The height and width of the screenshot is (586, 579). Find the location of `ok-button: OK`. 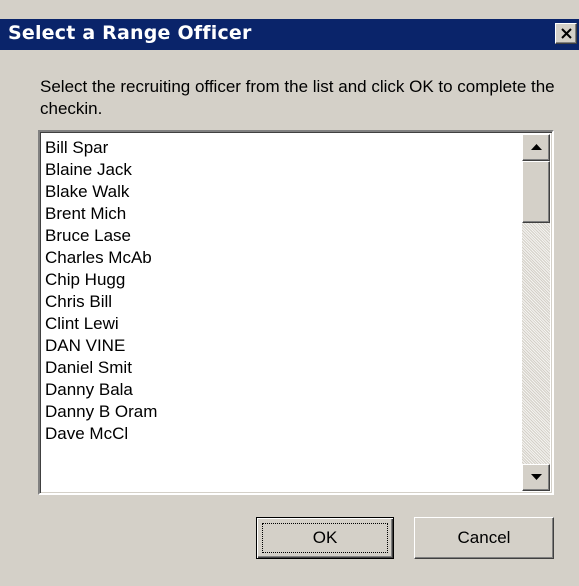

ok-button: OK is located at coordinates (325, 538).